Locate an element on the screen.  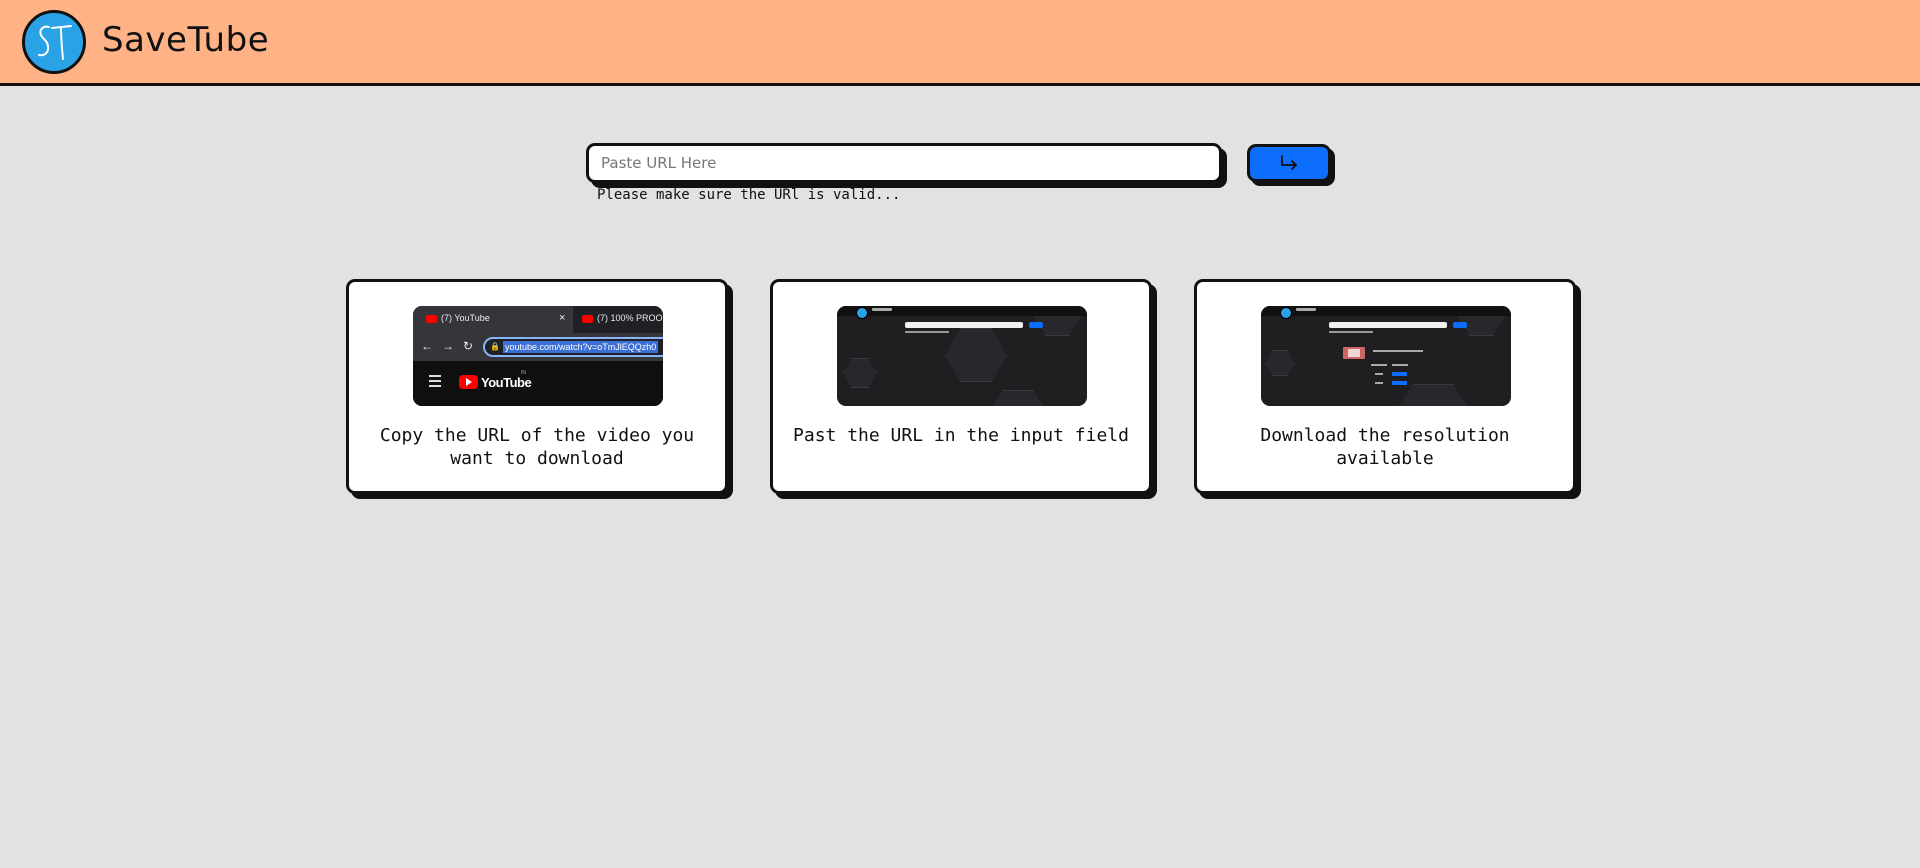
url-input is located at coordinates (904, 163).